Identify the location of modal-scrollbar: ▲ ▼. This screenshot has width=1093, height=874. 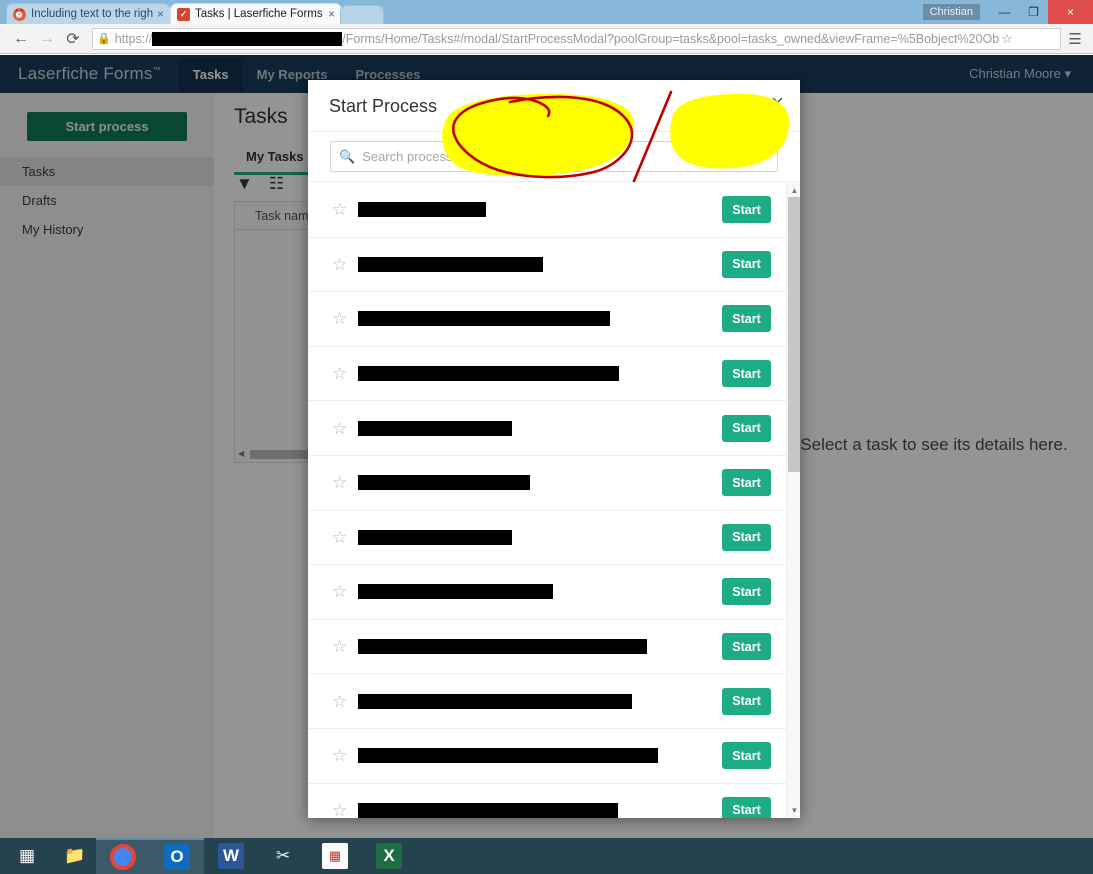
(793, 500).